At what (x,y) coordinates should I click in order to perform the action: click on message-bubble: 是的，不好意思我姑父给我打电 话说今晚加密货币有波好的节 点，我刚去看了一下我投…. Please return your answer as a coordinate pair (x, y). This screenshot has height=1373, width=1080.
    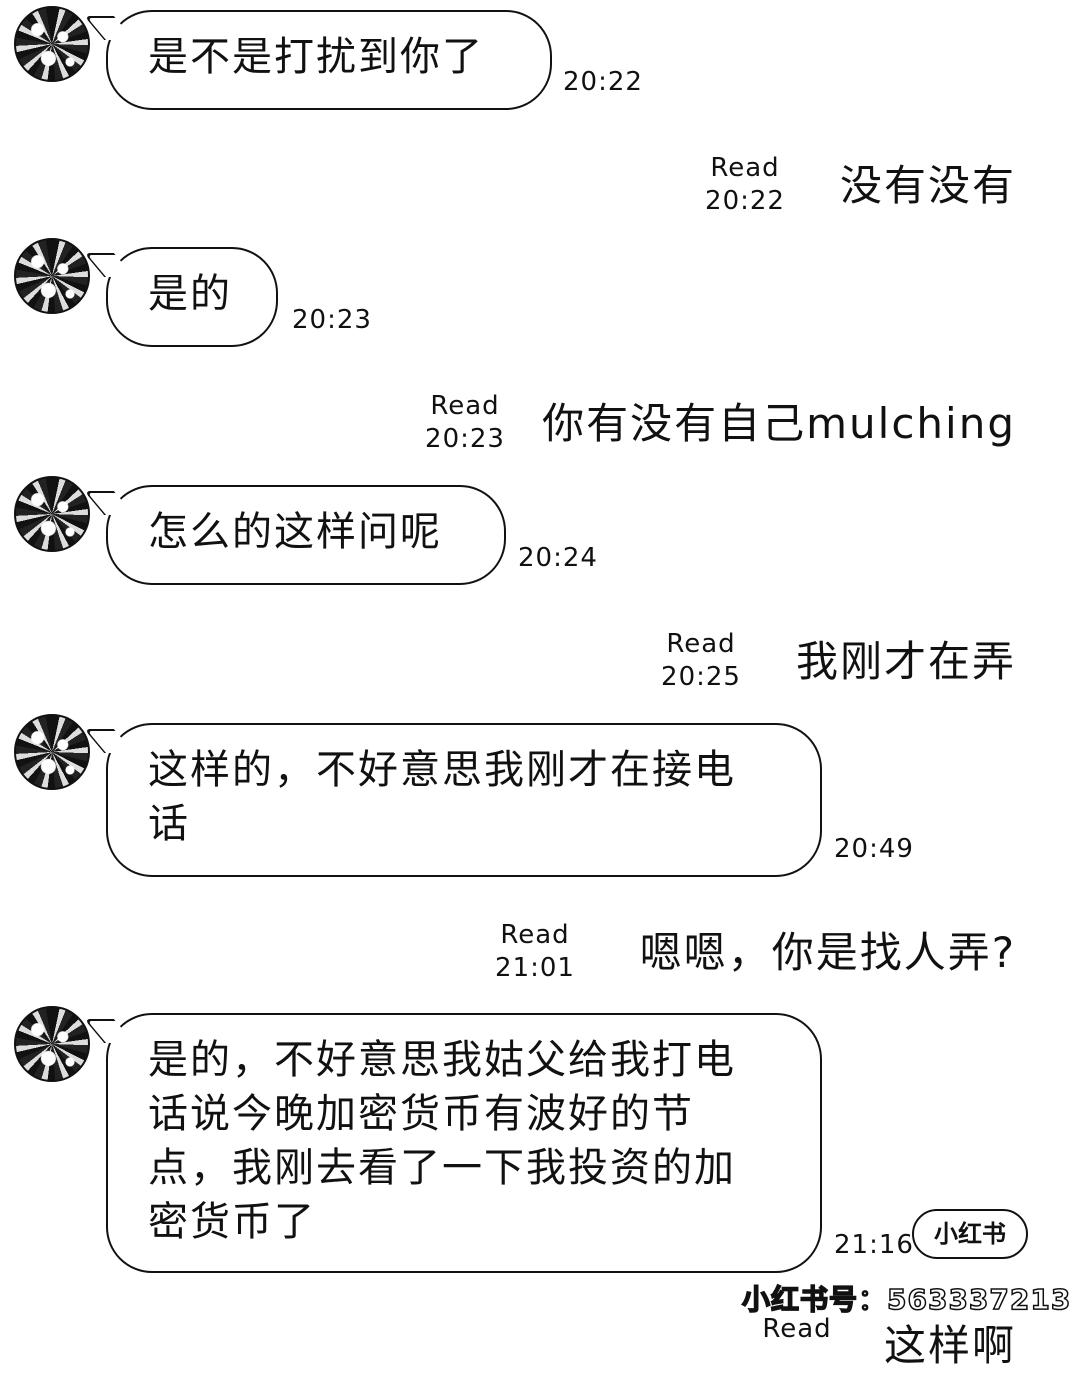
    Looking at the image, I should click on (464, 1143).